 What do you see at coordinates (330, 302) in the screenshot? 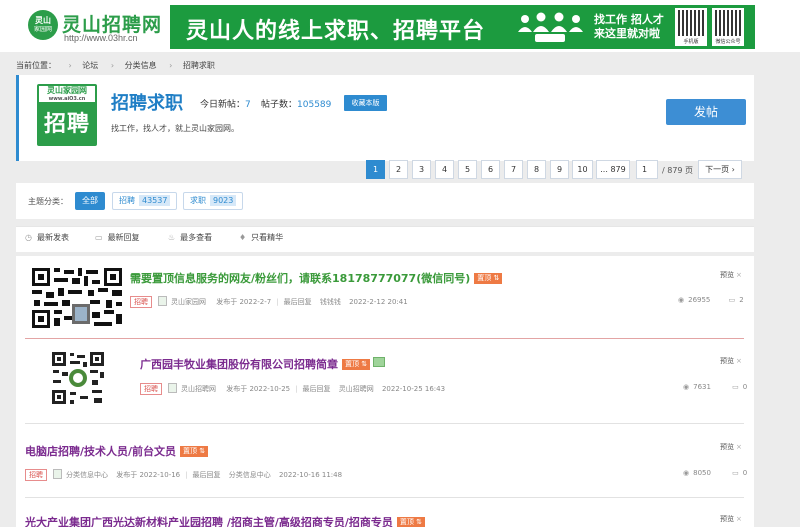
I see `last-reply-user: 钱钱钱` at bounding box center [330, 302].